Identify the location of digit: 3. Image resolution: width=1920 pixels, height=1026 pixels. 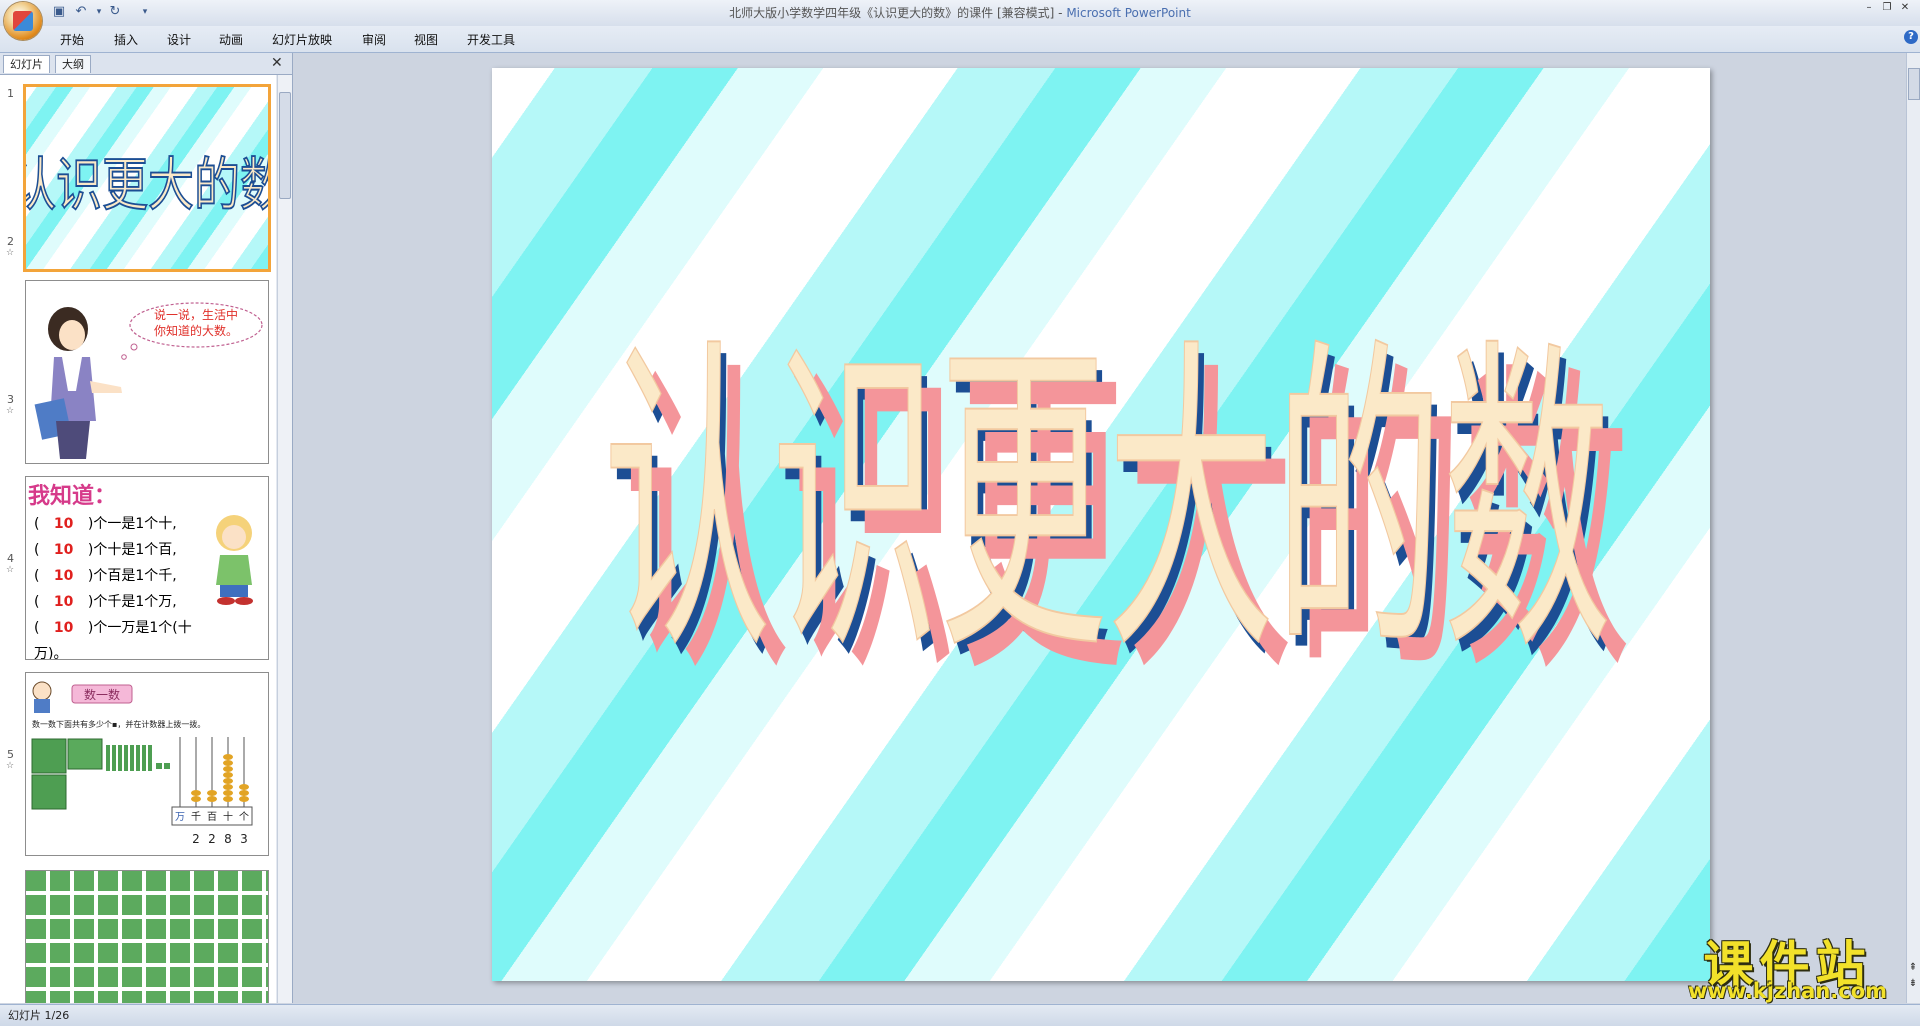
(244, 839).